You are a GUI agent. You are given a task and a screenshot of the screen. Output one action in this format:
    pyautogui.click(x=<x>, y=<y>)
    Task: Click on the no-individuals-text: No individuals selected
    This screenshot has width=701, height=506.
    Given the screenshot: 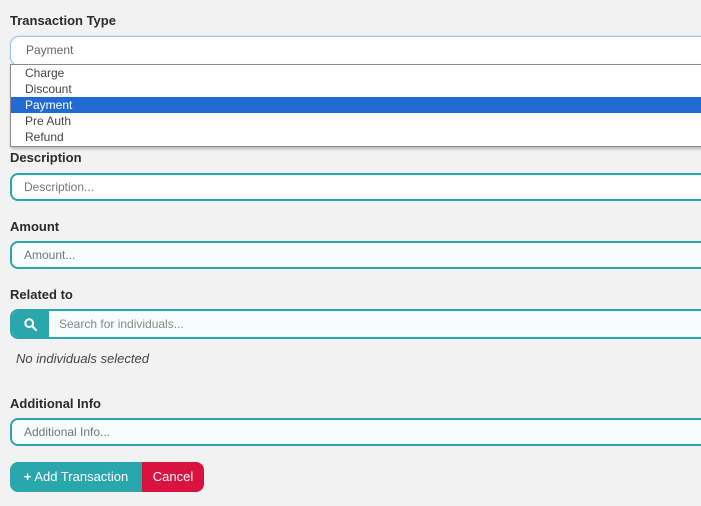 What is the action you would take?
    pyautogui.click(x=82, y=358)
    